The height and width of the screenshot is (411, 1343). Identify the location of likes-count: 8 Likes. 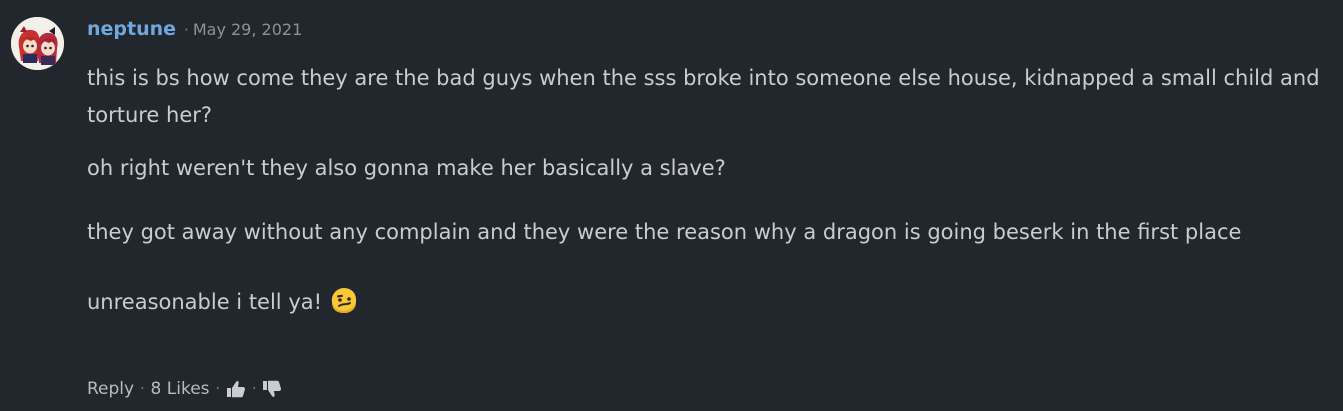
(180, 389).